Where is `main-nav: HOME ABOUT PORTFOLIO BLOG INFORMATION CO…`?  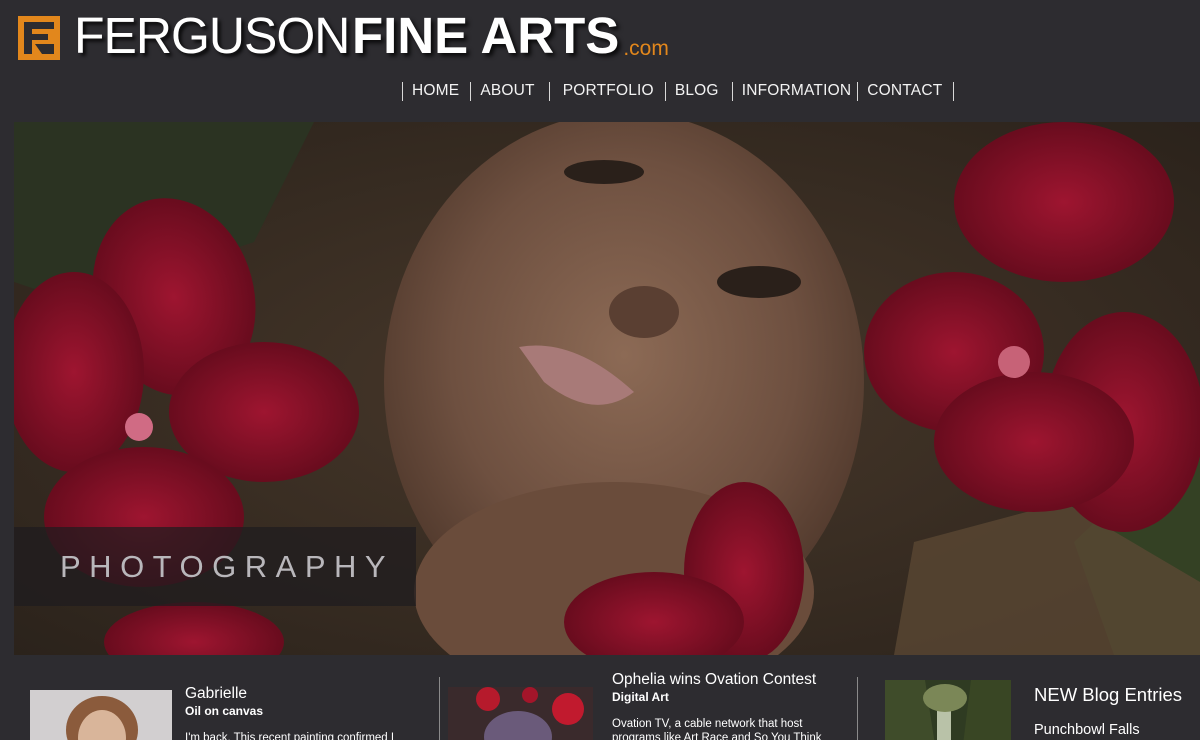
main-nav: HOME ABOUT PORTFOLIO BLOG INFORMATION CO… is located at coordinates (678, 91).